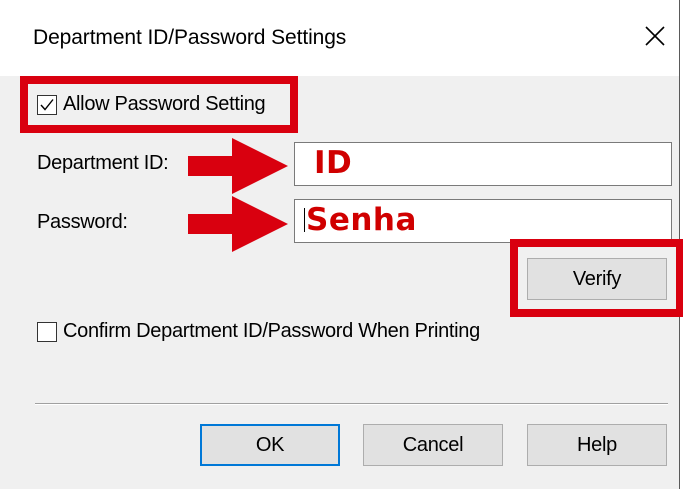  I want to click on help-button: Help, so click(597, 445).